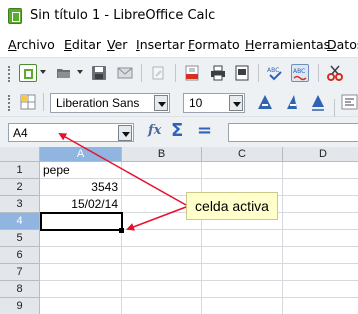 The width and height of the screenshot is (358, 314). Describe the element at coordinates (15, 16) in the screenshot. I see `calc-app-icon` at that location.